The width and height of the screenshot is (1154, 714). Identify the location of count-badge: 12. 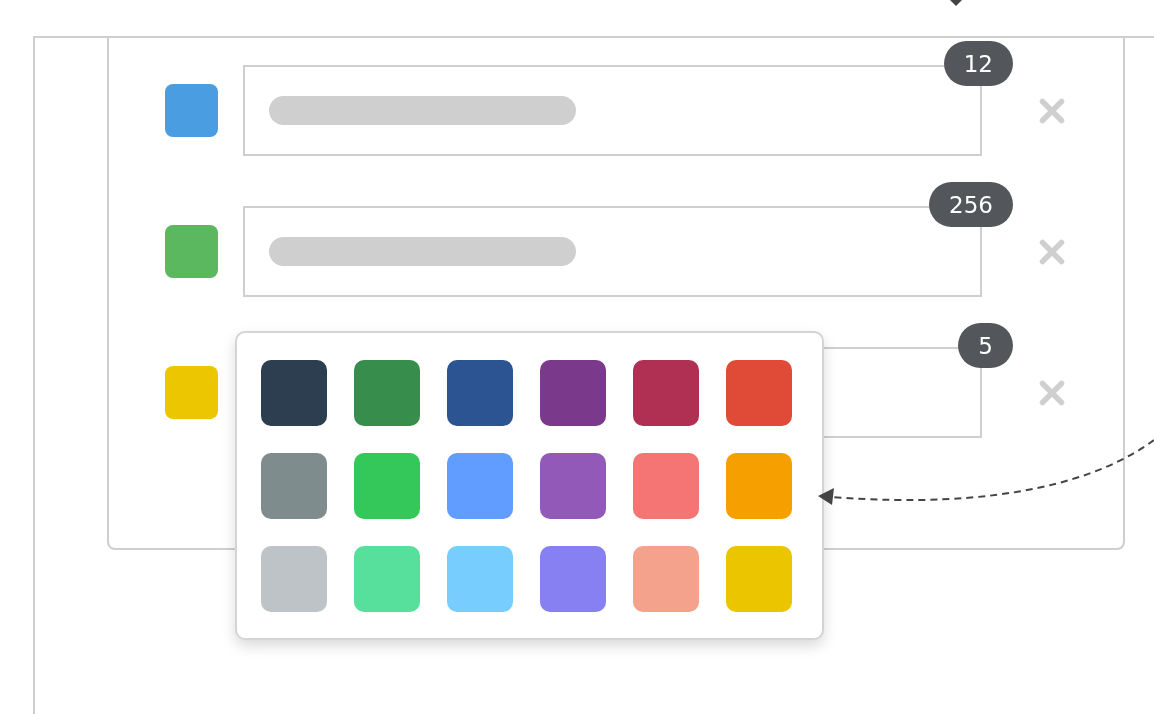
(978, 63).